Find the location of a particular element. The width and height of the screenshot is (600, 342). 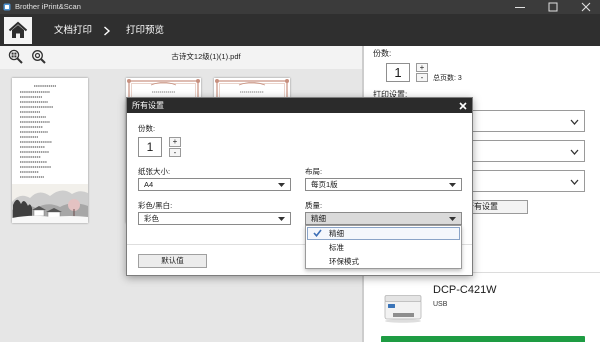

default-button: 默认值 is located at coordinates (172, 261).